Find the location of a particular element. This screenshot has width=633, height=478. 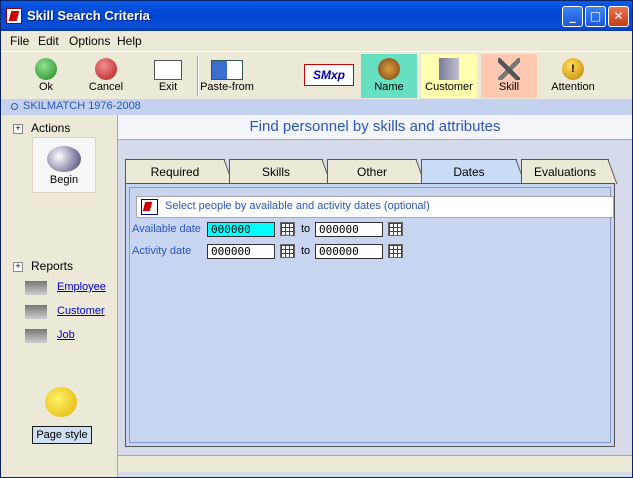

tab-required: Required is located at coordinates (175, 171).